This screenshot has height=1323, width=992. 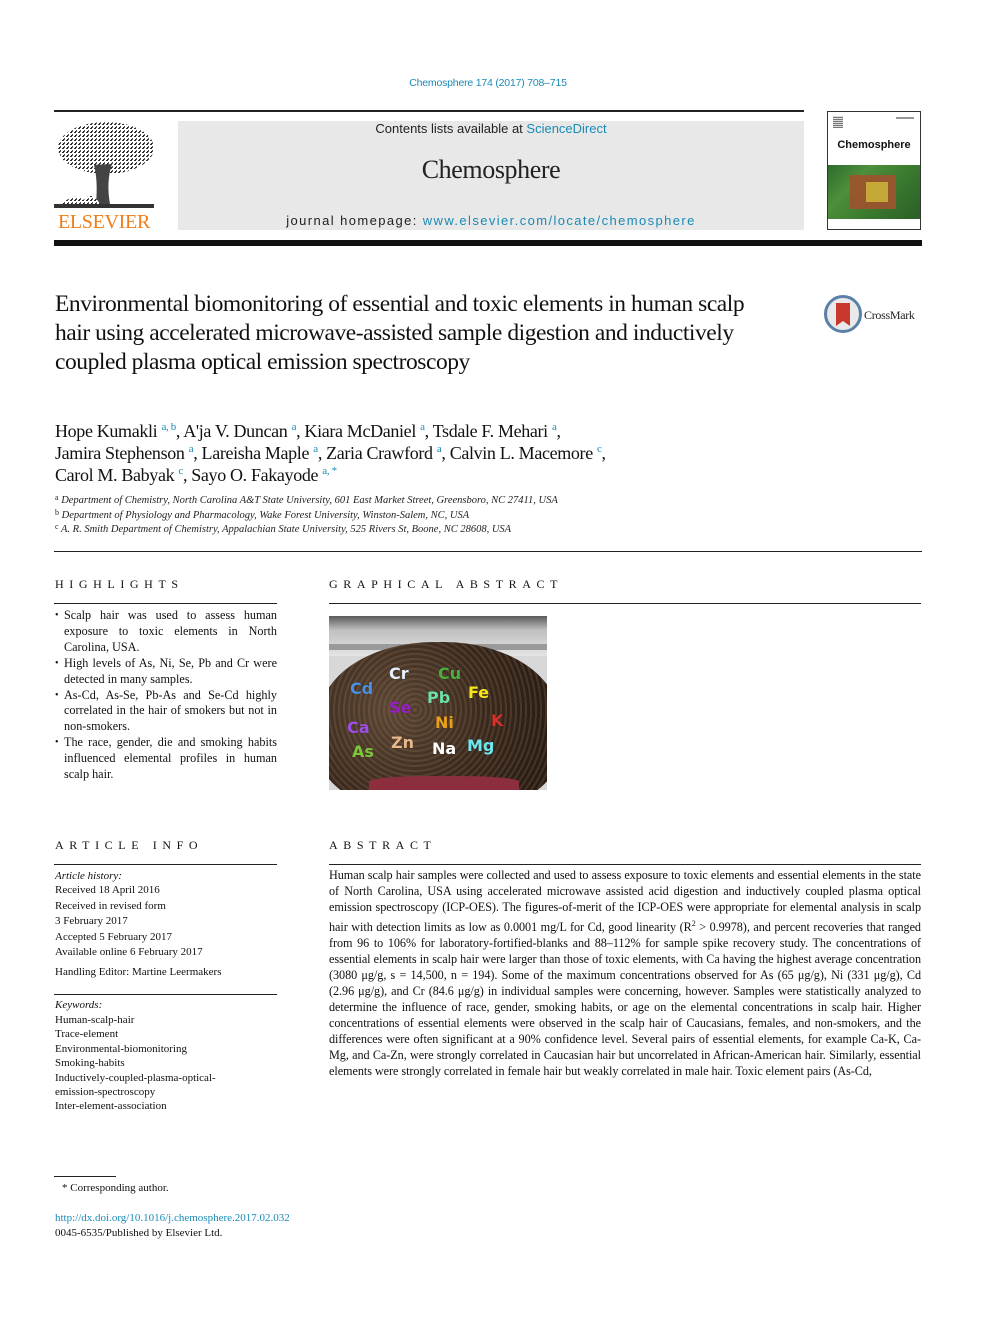 I want to click on cover-issn-mark, so click(x=905, y=118).